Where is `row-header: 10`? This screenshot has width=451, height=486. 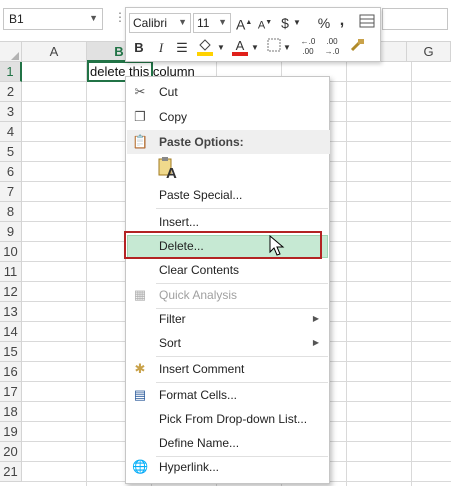
row-header: 10 is located at coordinates (11, 252).